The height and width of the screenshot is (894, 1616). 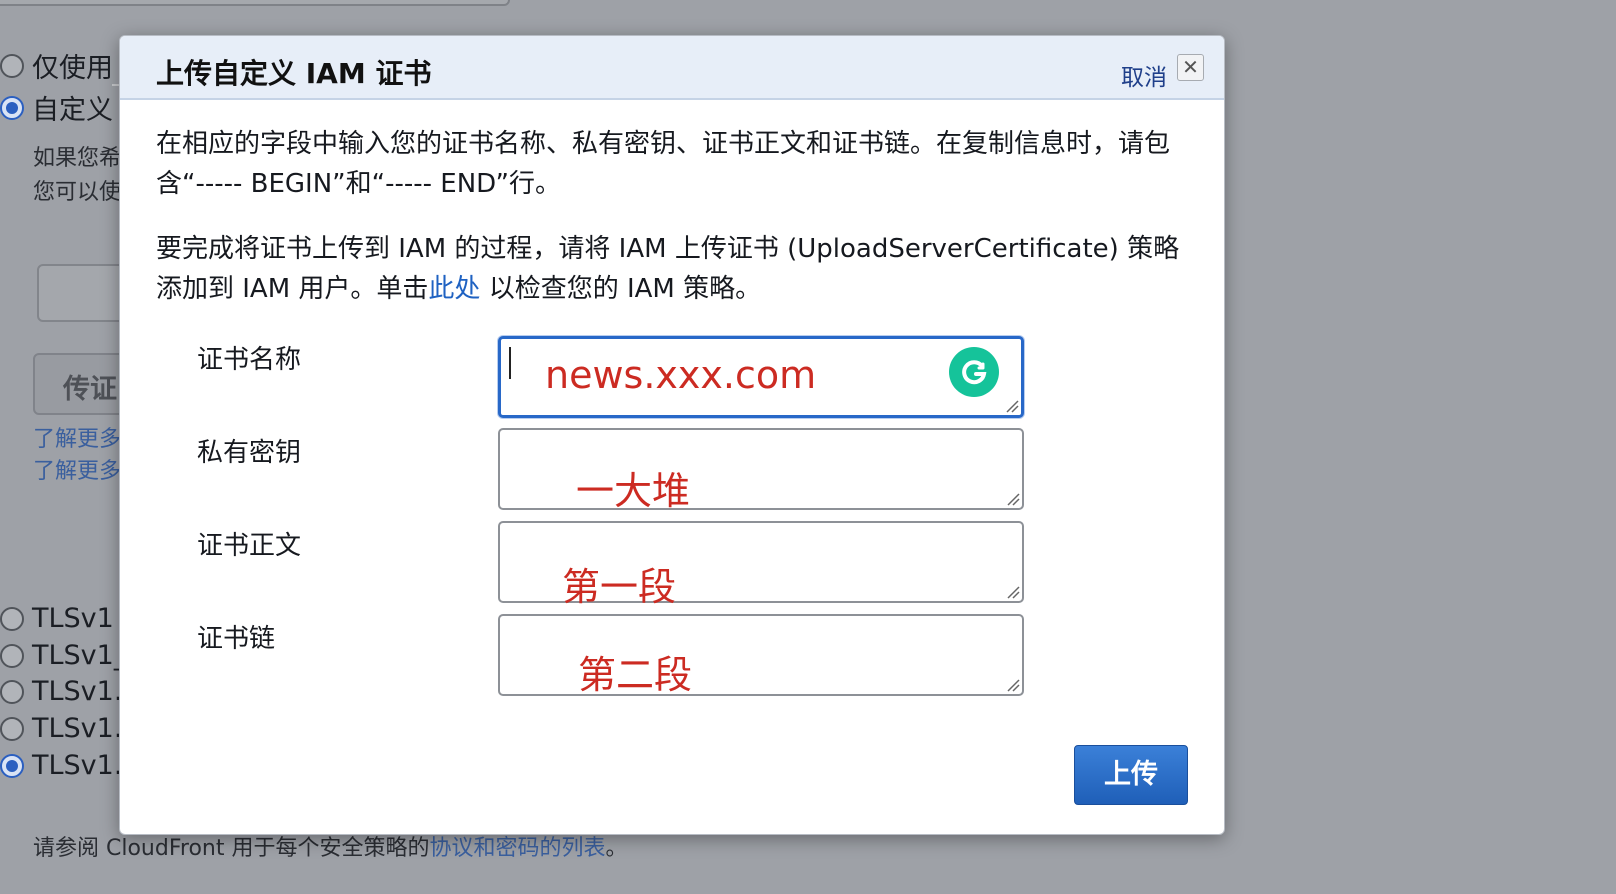 I want to click on text-cursor, so click(x=510, y=363).